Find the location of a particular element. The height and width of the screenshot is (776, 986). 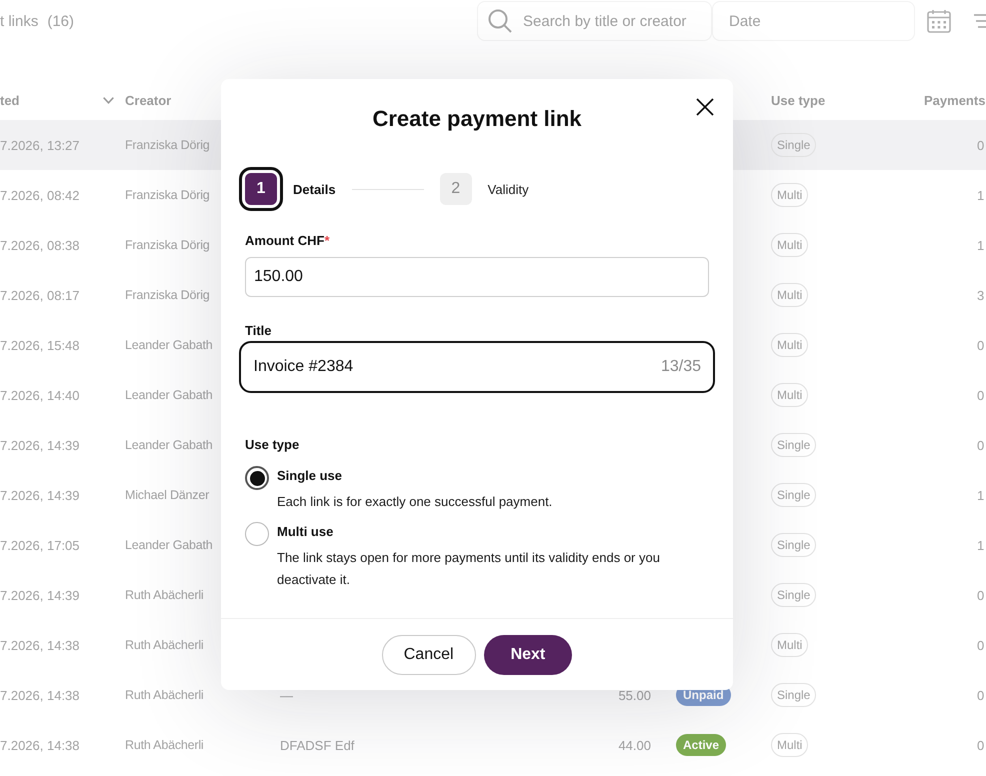

table-cell: DFADSF Edf is located at coordinates (317, 745).